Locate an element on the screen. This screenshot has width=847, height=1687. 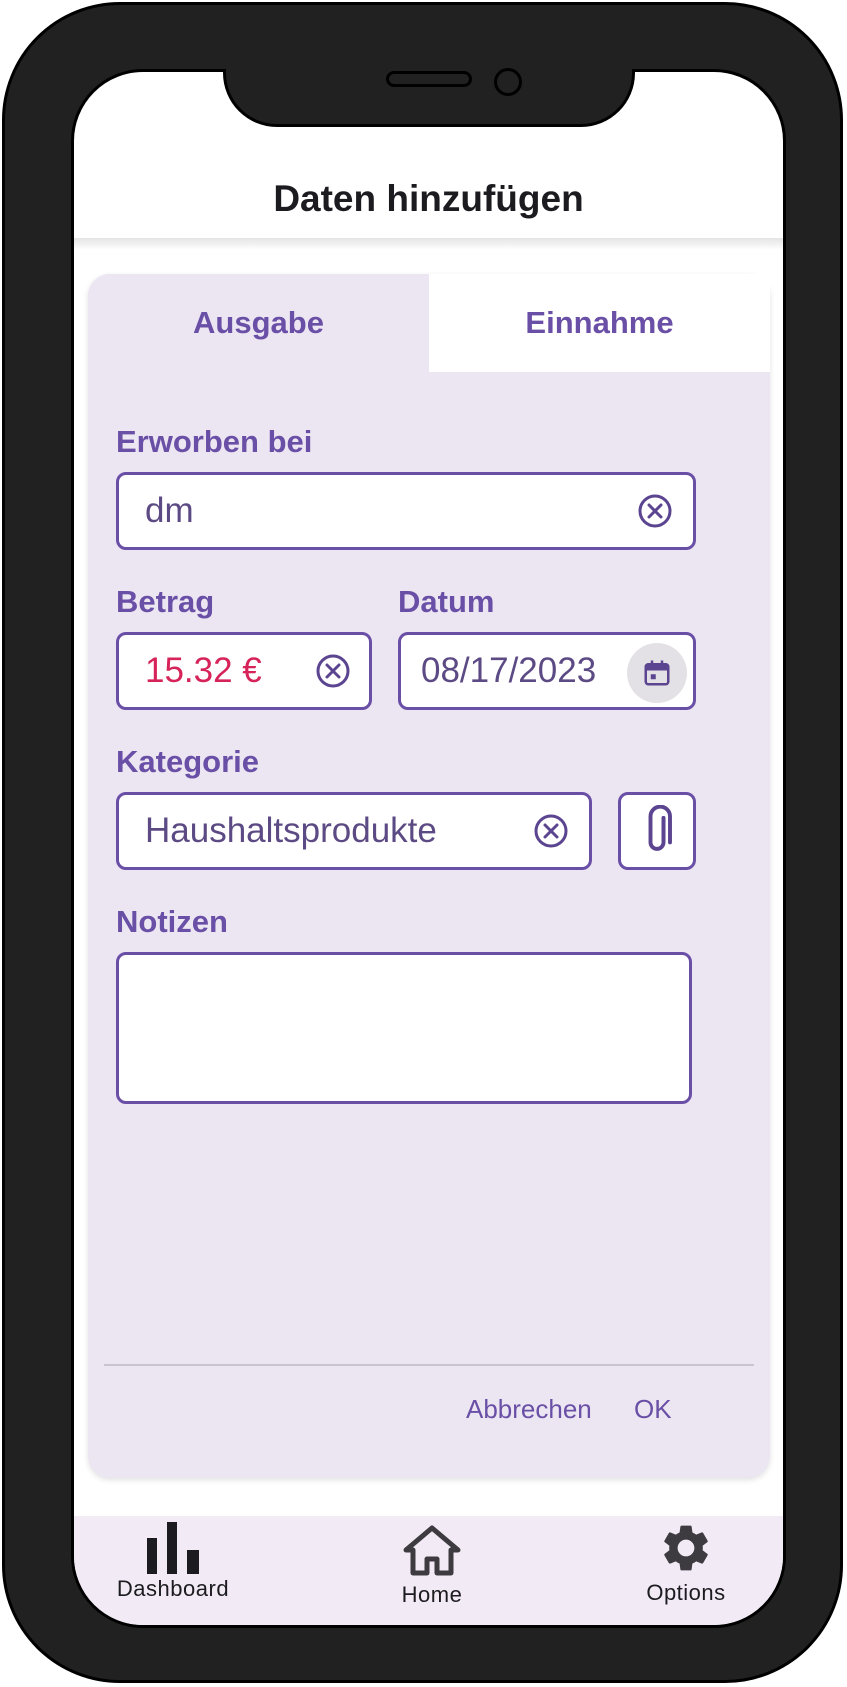
notes-input is located at coordinates (404, 1028).